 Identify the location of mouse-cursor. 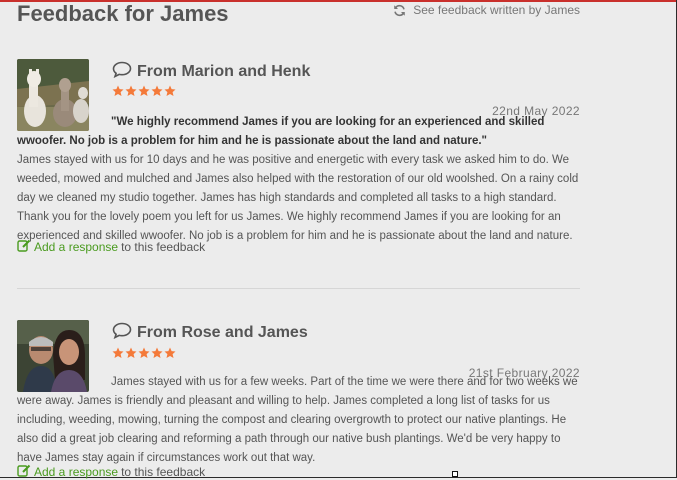
(455, 474).